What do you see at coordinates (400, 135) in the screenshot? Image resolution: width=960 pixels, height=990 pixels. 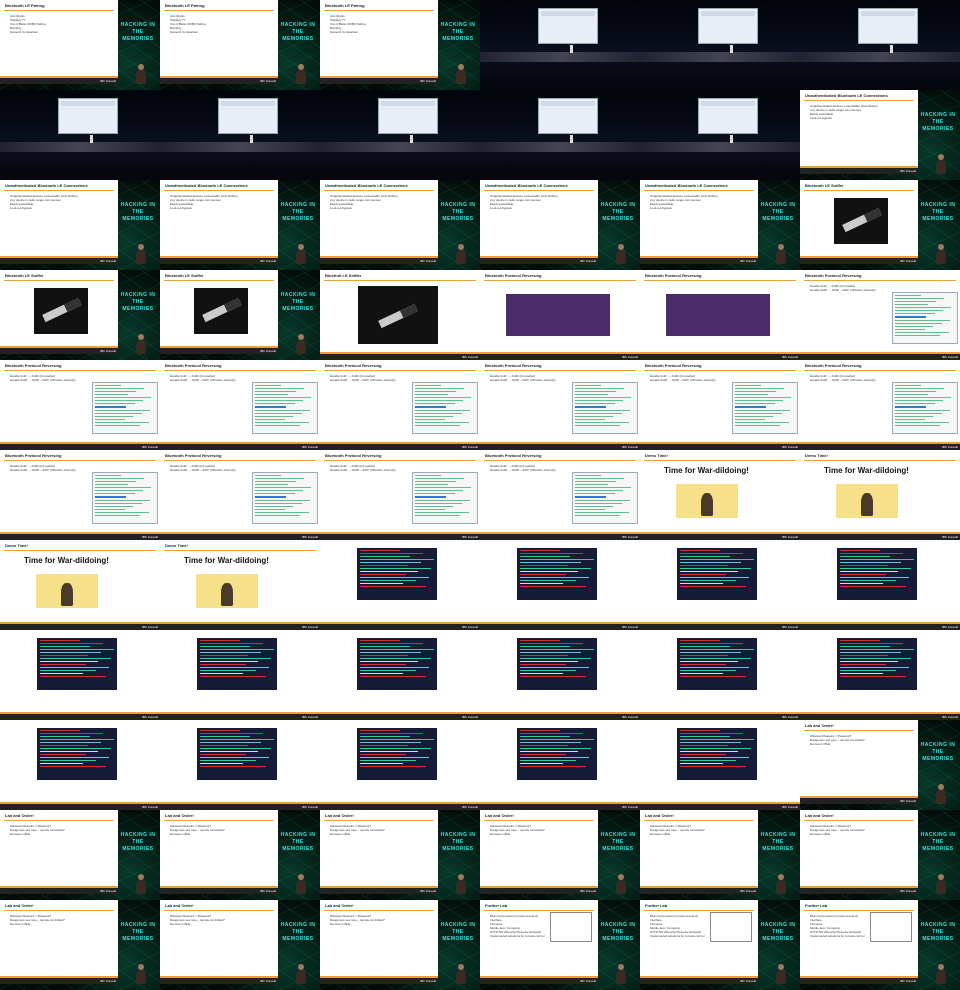 I see `video-frame` at bounding box center [400, 135].